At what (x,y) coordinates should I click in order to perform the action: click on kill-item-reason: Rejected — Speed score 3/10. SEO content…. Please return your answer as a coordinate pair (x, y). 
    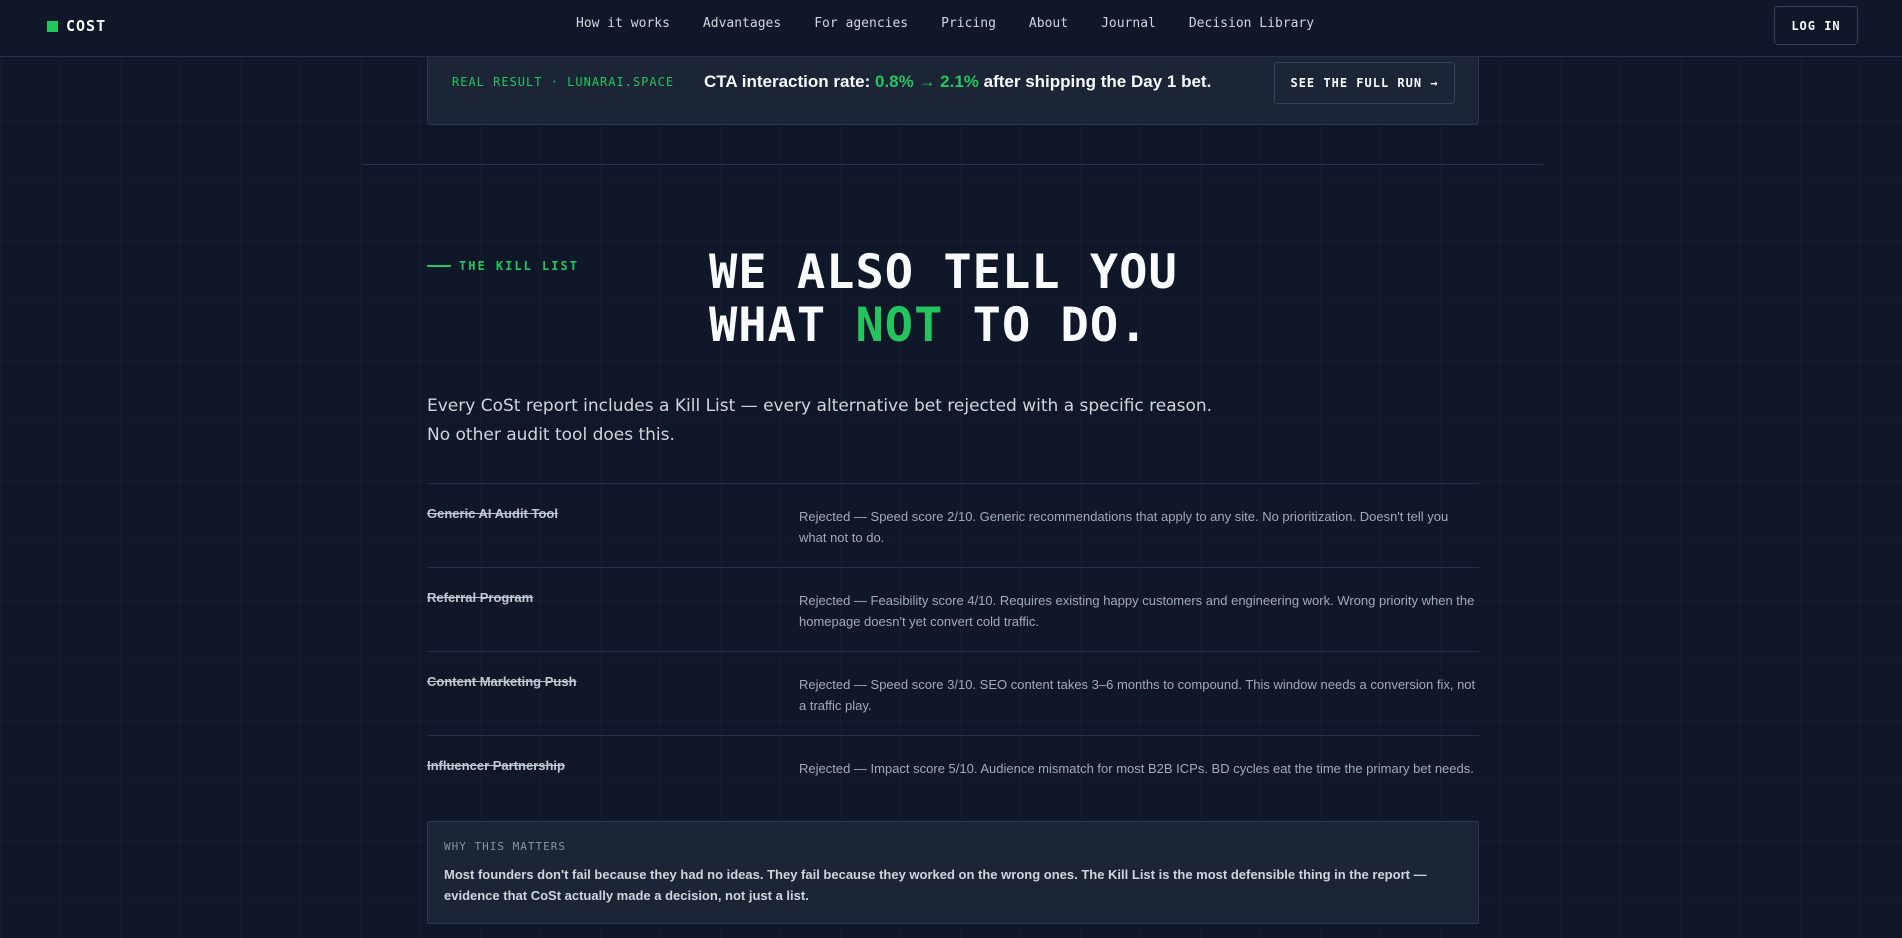
    Looking at the image, I should click on (1137, 695).